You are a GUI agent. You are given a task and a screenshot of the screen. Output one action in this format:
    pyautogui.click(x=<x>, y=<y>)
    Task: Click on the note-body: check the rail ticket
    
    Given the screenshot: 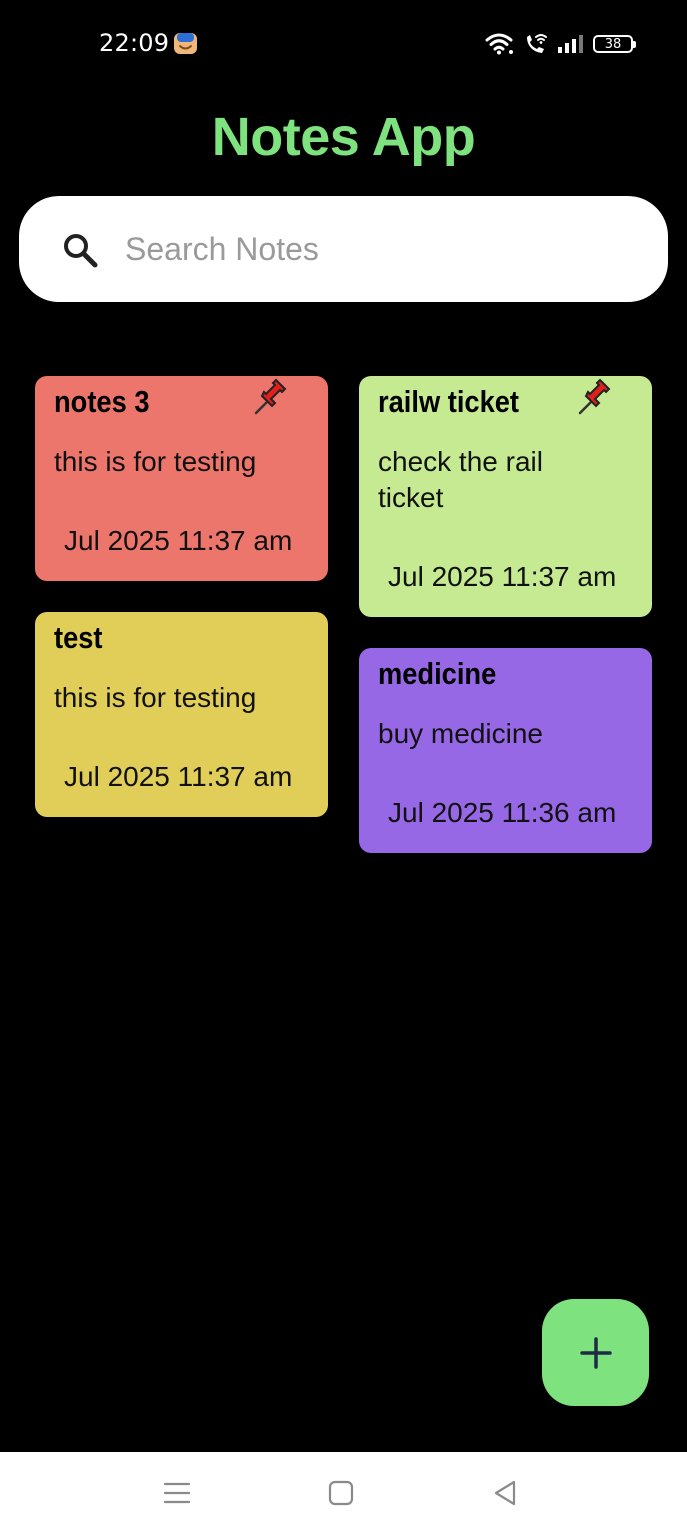 What is the action you would take?
    pyautogui.click(x=460, y=479)
    